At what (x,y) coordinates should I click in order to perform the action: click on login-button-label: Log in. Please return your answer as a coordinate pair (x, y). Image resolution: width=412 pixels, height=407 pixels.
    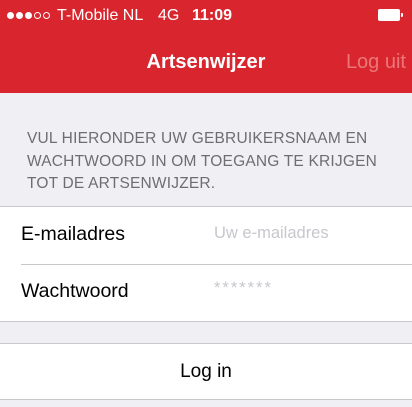
    Looking at the image, I should click on (206, 372).